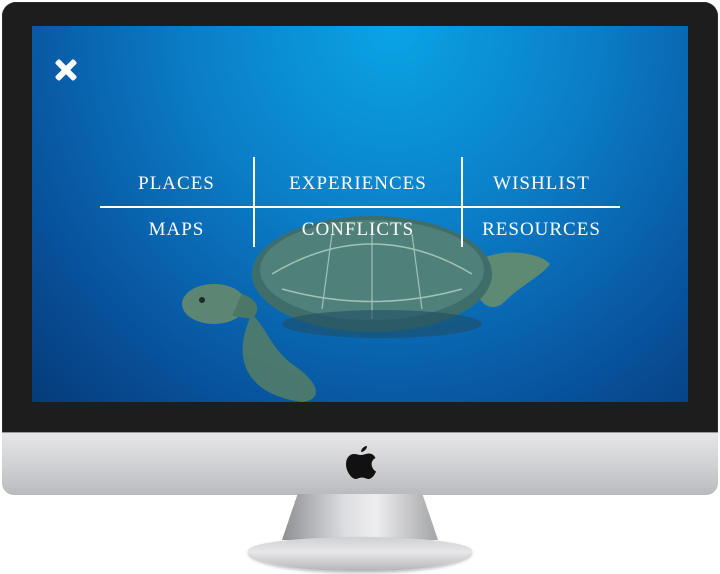 This screenshot has height=574, width=720. Describe the element at coordinates (66, 70) in the screenshot. I see `close-button` at that location.